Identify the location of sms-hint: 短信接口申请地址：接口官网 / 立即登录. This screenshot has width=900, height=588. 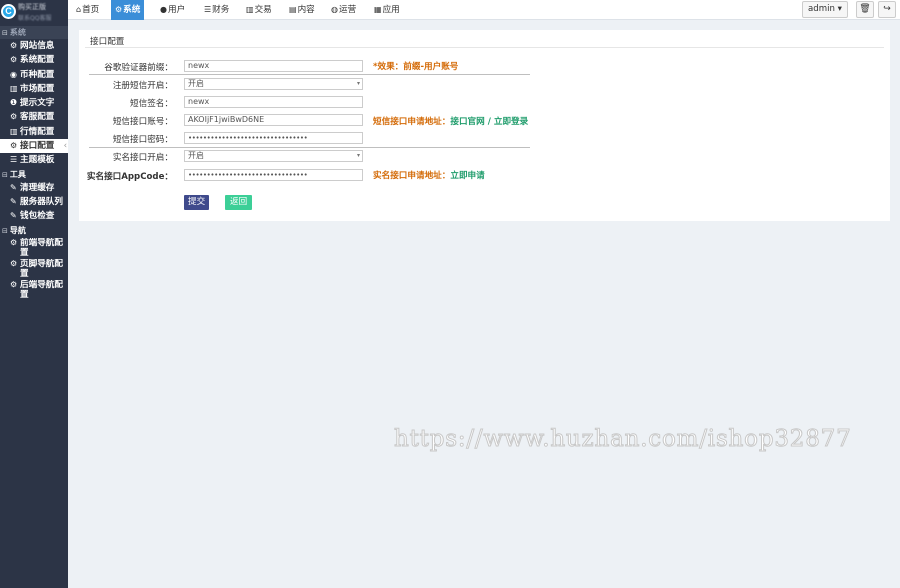
(450, 121).